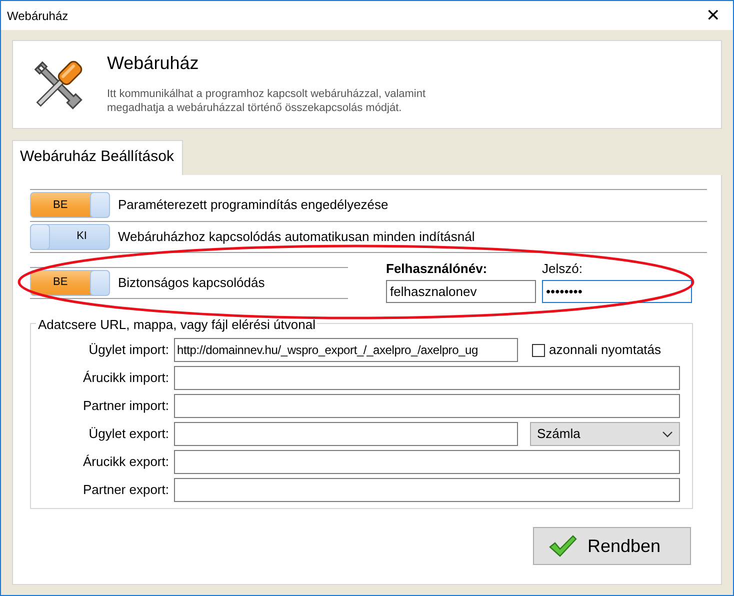 This screenshot has height=596, width=734. Describe the element at coordinates (125, 462) in the screenshot. I see `field-label: Árucikk export:` at that location.